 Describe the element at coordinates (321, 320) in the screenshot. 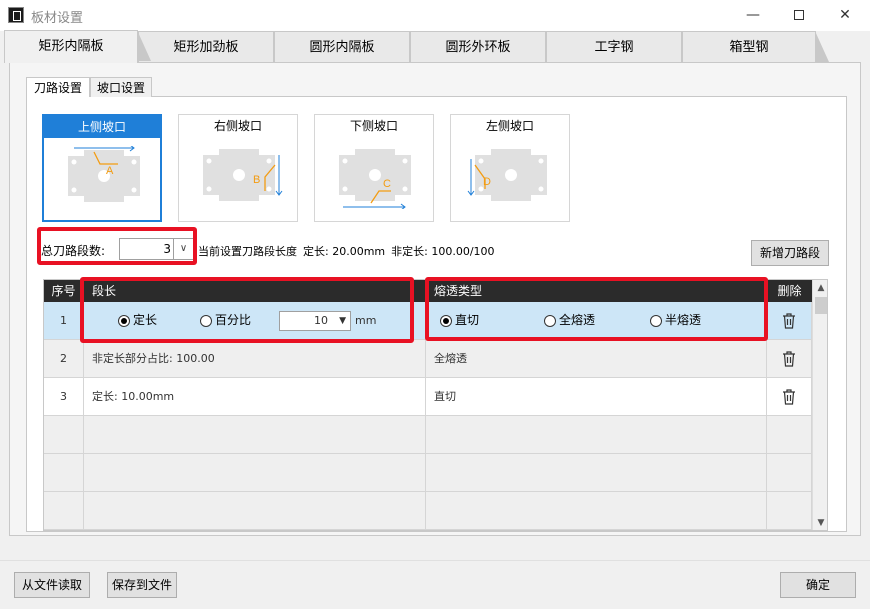

I see `length-value: 10` at that location.